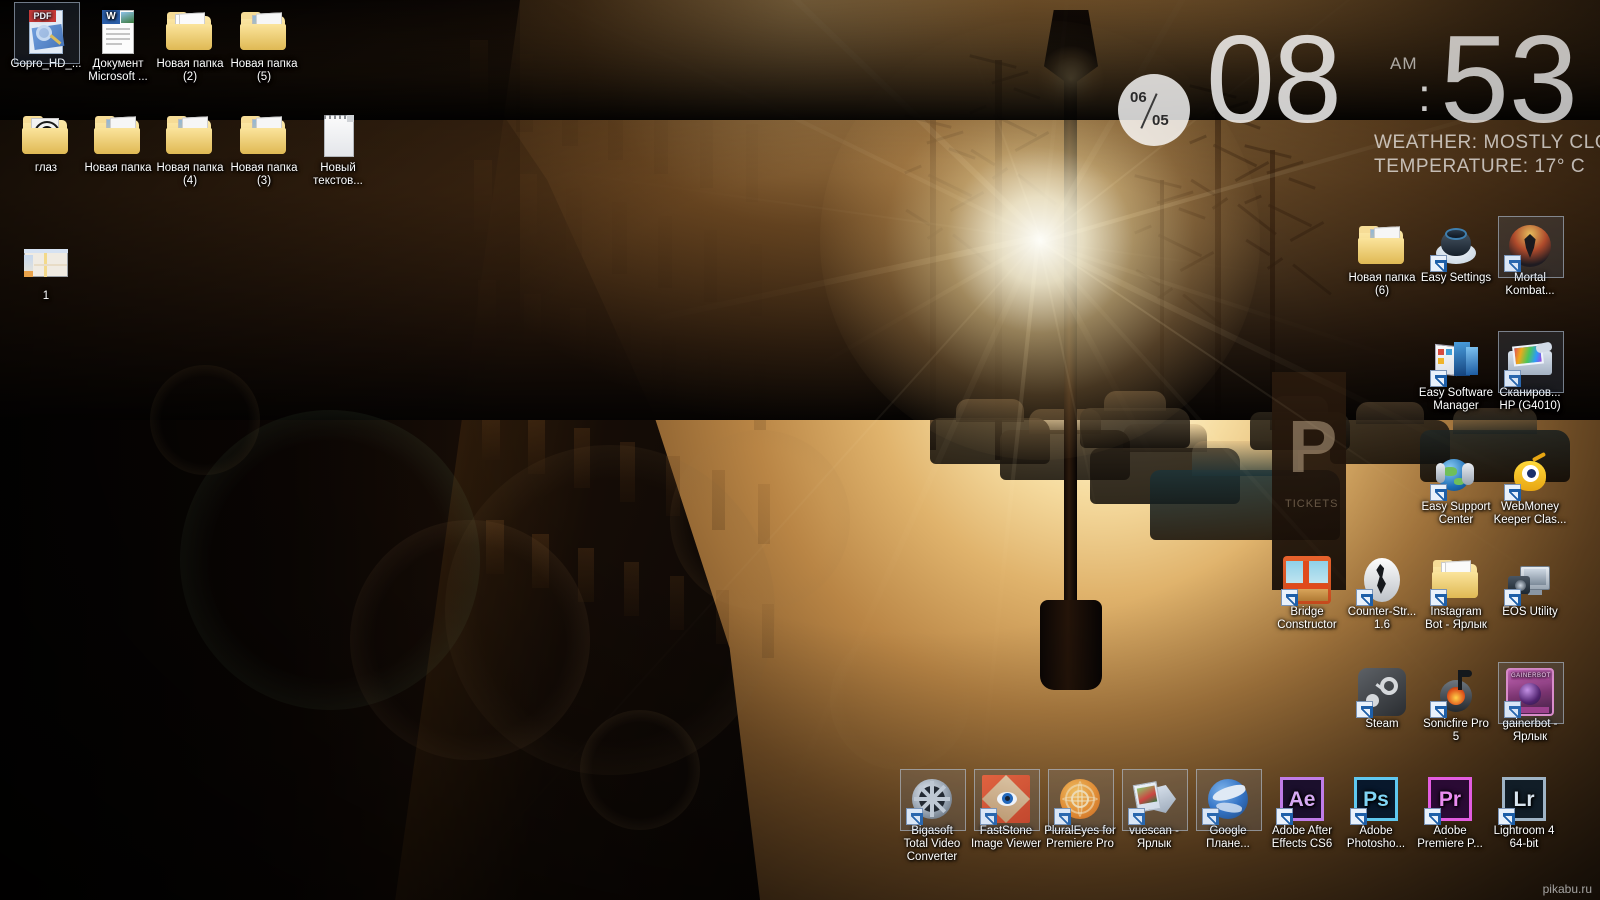  Describe the element at coordinates (1155, 800) in the screenshot. I see `vuescan-icon` at that location.